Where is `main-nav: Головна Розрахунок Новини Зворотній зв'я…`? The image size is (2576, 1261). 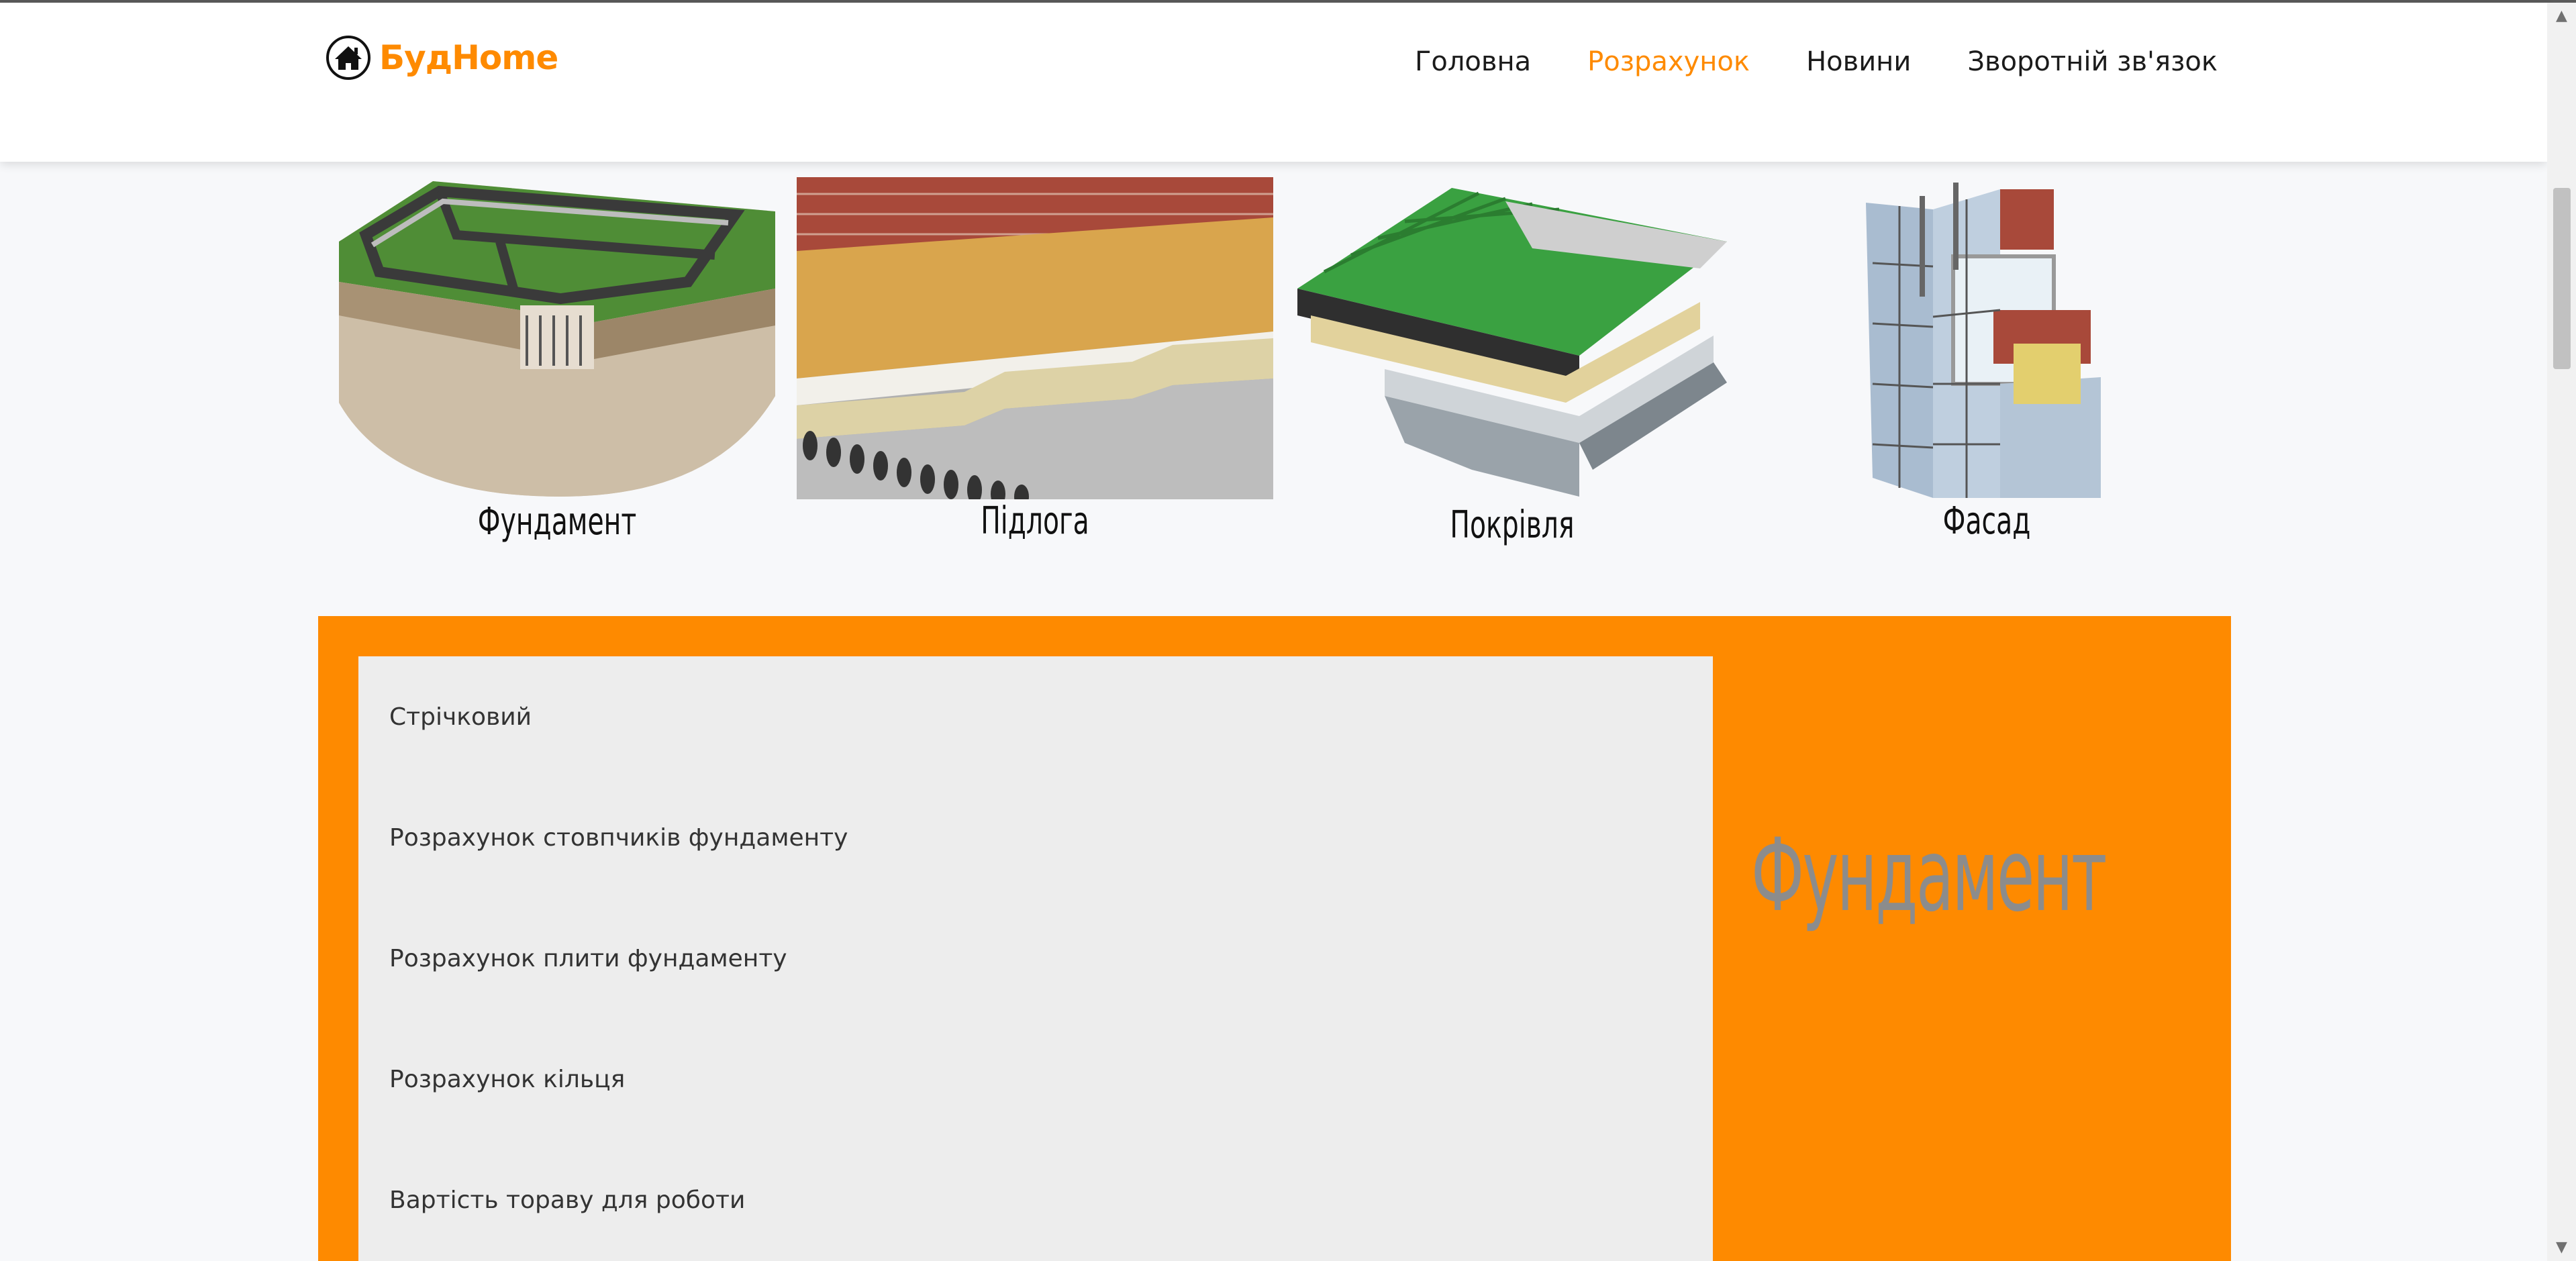 main-nav: Головна Розрахунок Новини Зворотній зв'я… is located at coordinates (1816, 62).